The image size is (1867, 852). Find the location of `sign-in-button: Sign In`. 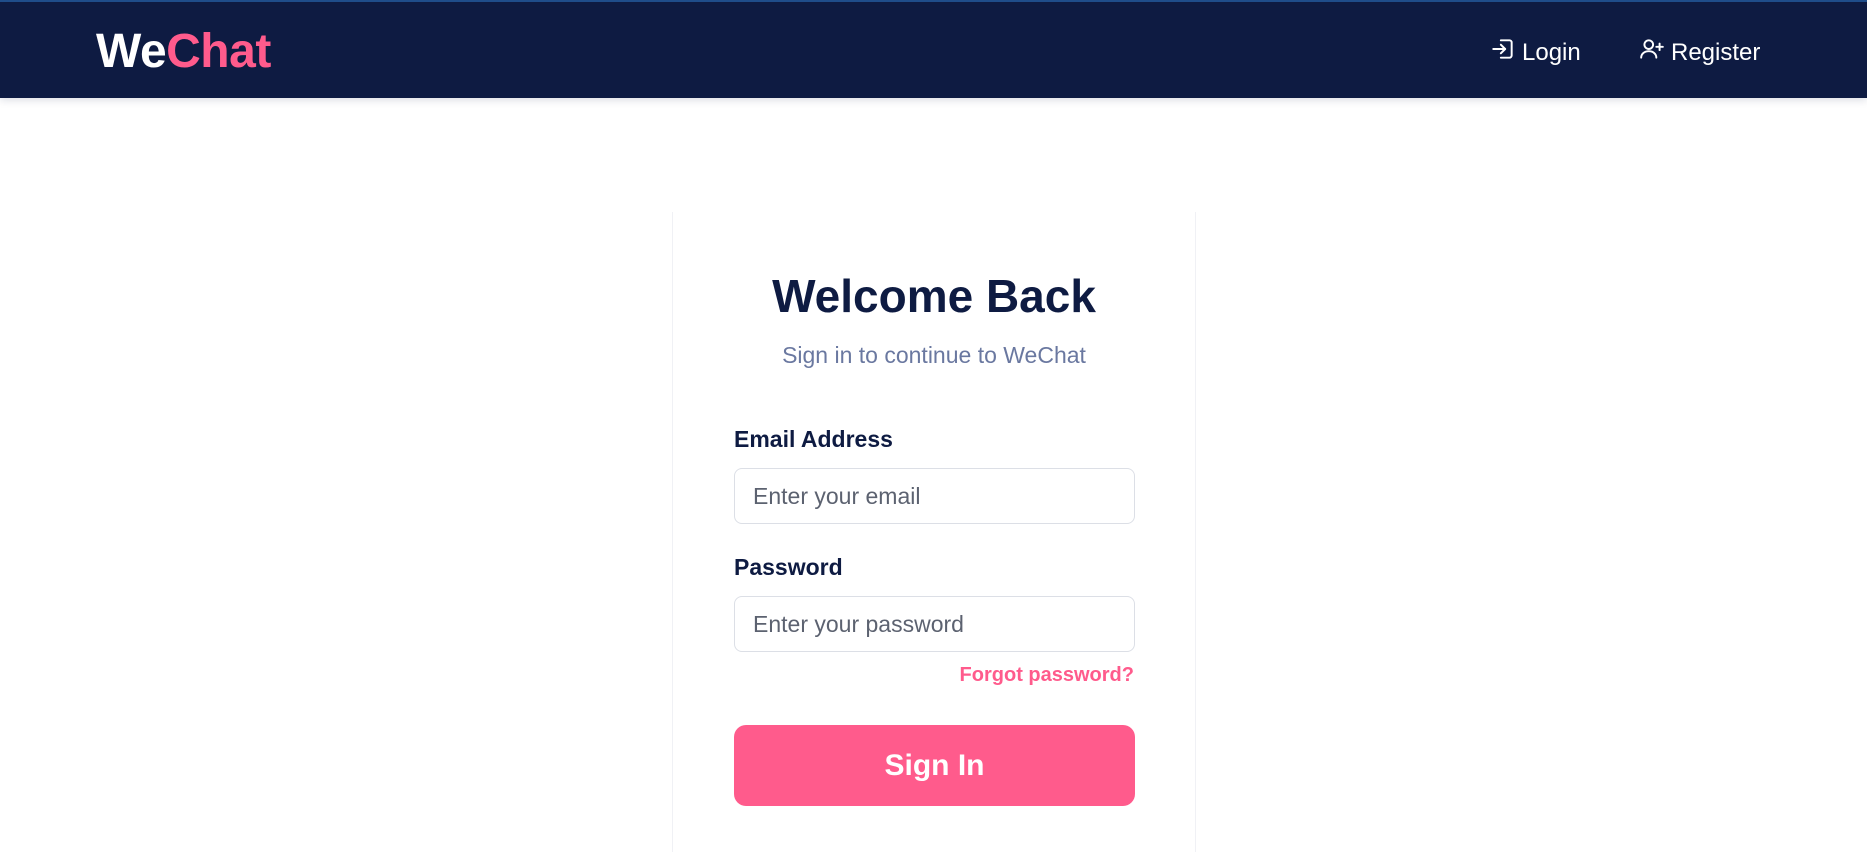

sign-in-button: Sign In is located at coordinates (934, 765).